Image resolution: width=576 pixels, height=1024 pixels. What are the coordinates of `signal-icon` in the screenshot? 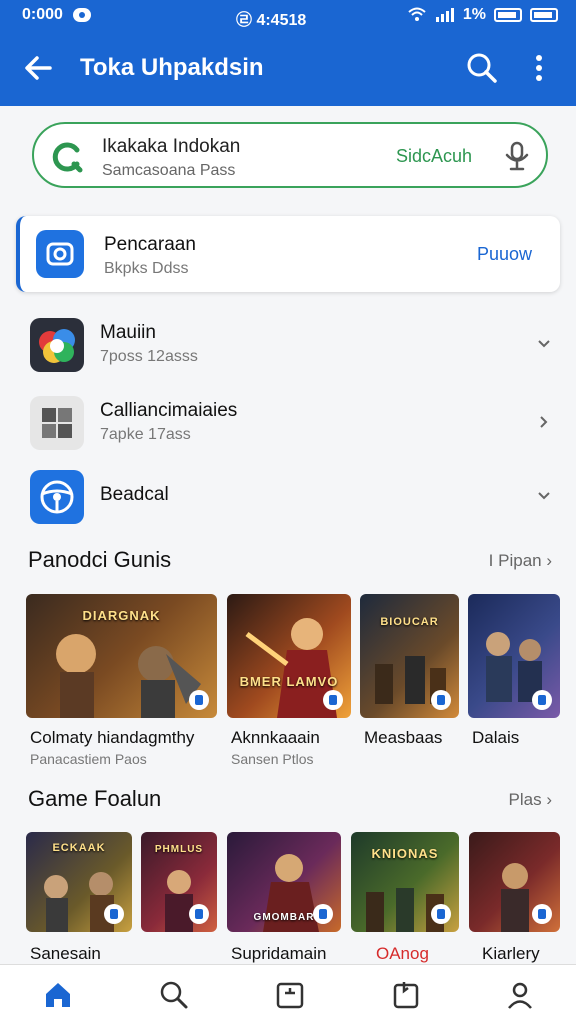 It's located at (444, 15).